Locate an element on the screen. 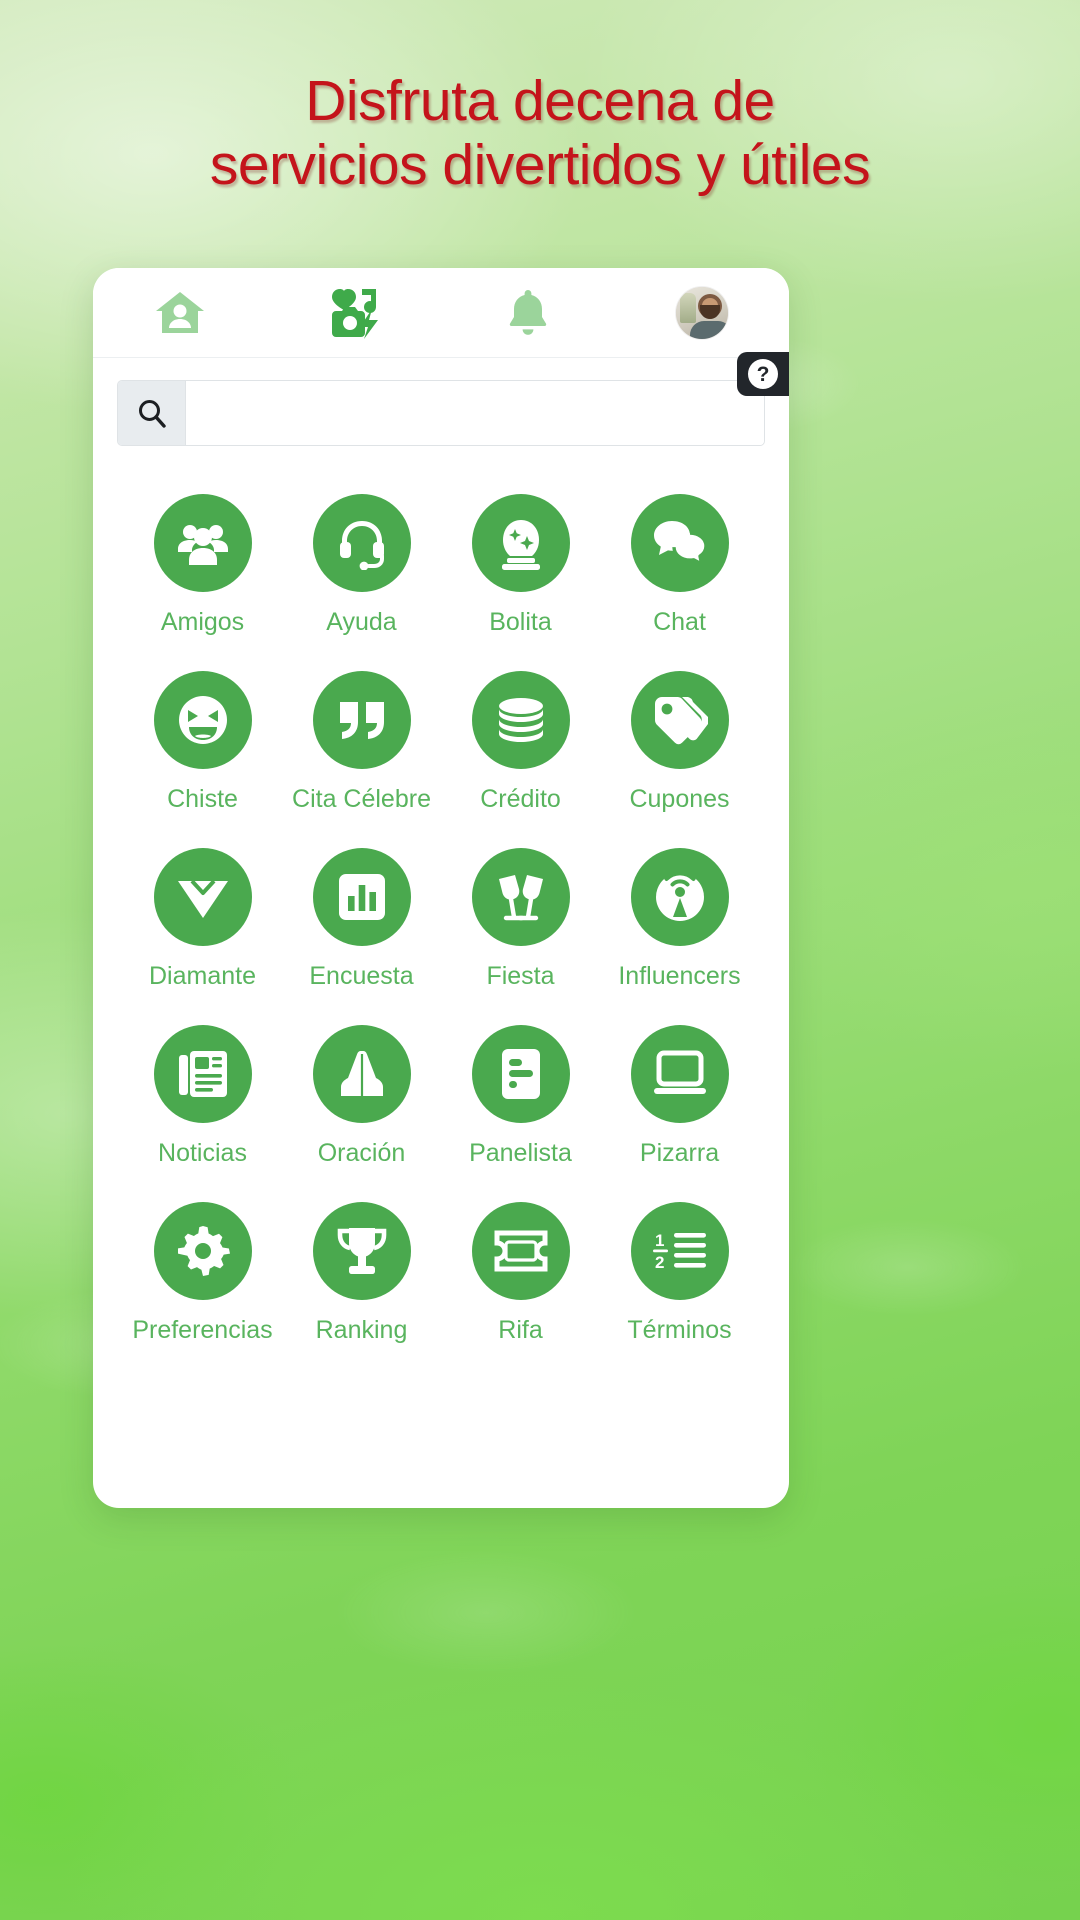  grid-item-label: Oración is located at coordinates (361, 1153).